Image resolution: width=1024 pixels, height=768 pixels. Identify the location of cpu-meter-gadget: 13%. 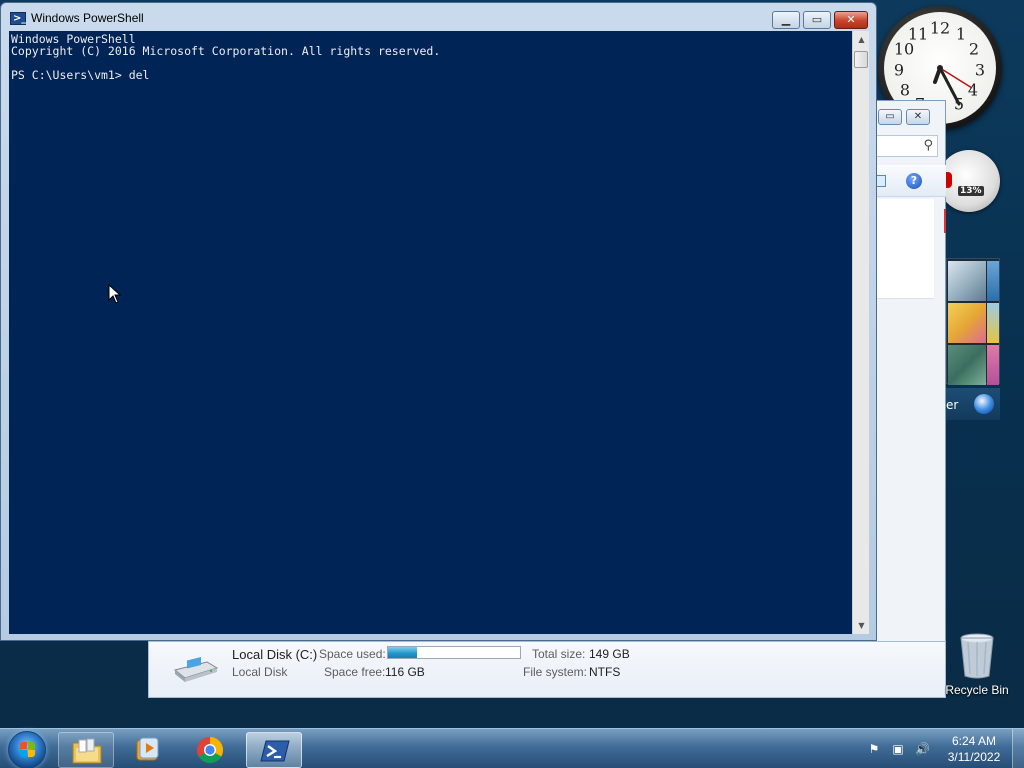
(969, 181).